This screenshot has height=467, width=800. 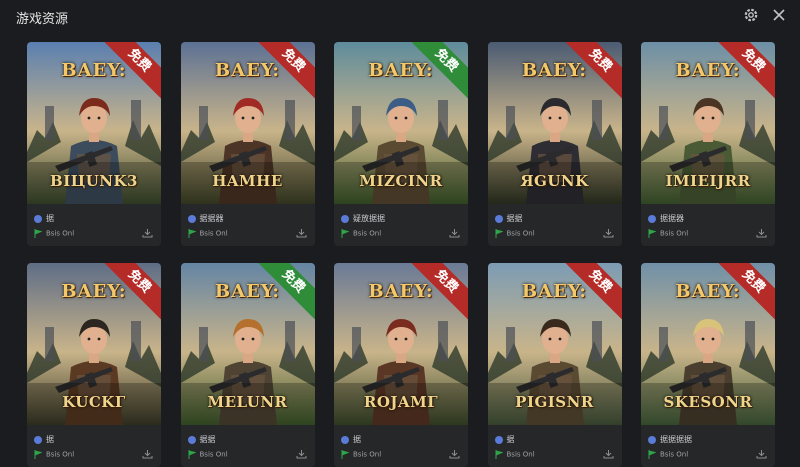 I want to click on game-cover-art: BAEY: ЯGUNK 免费, so click(x=554, y=123).